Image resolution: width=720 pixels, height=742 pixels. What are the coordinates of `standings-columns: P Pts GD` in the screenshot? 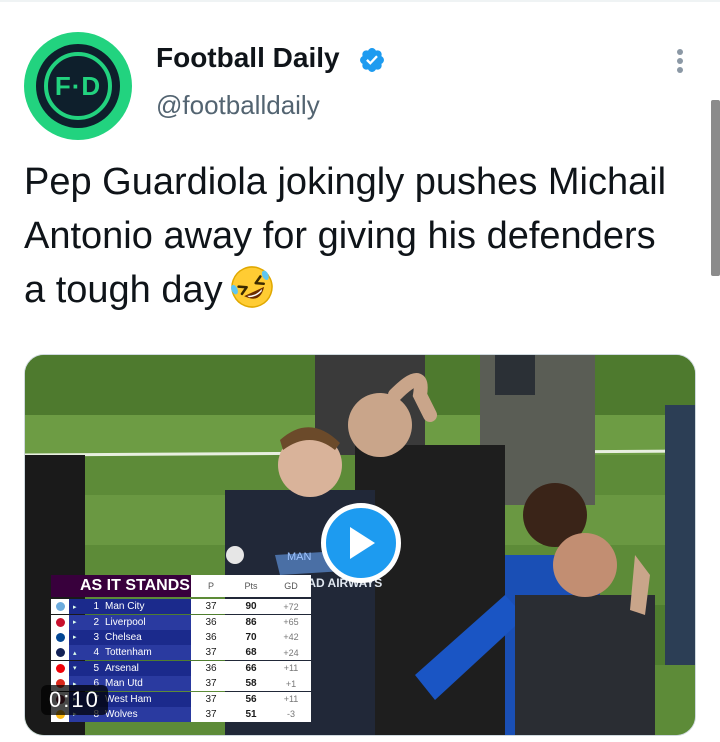 It's located at (251, 586).